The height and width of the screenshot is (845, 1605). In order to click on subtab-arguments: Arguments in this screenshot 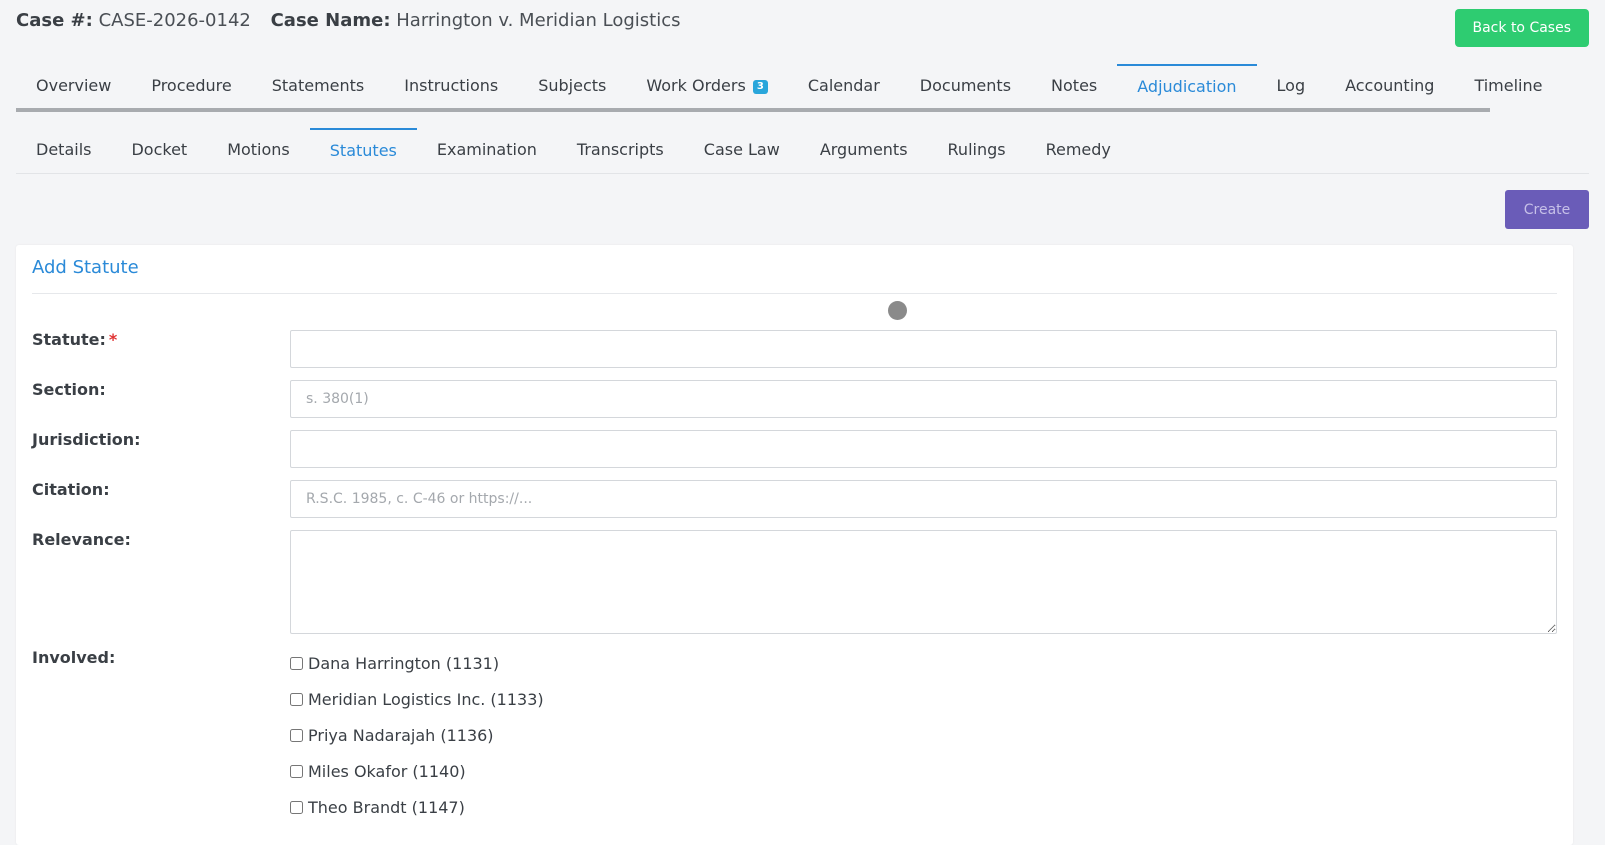, I will do `click(864, 150)`.